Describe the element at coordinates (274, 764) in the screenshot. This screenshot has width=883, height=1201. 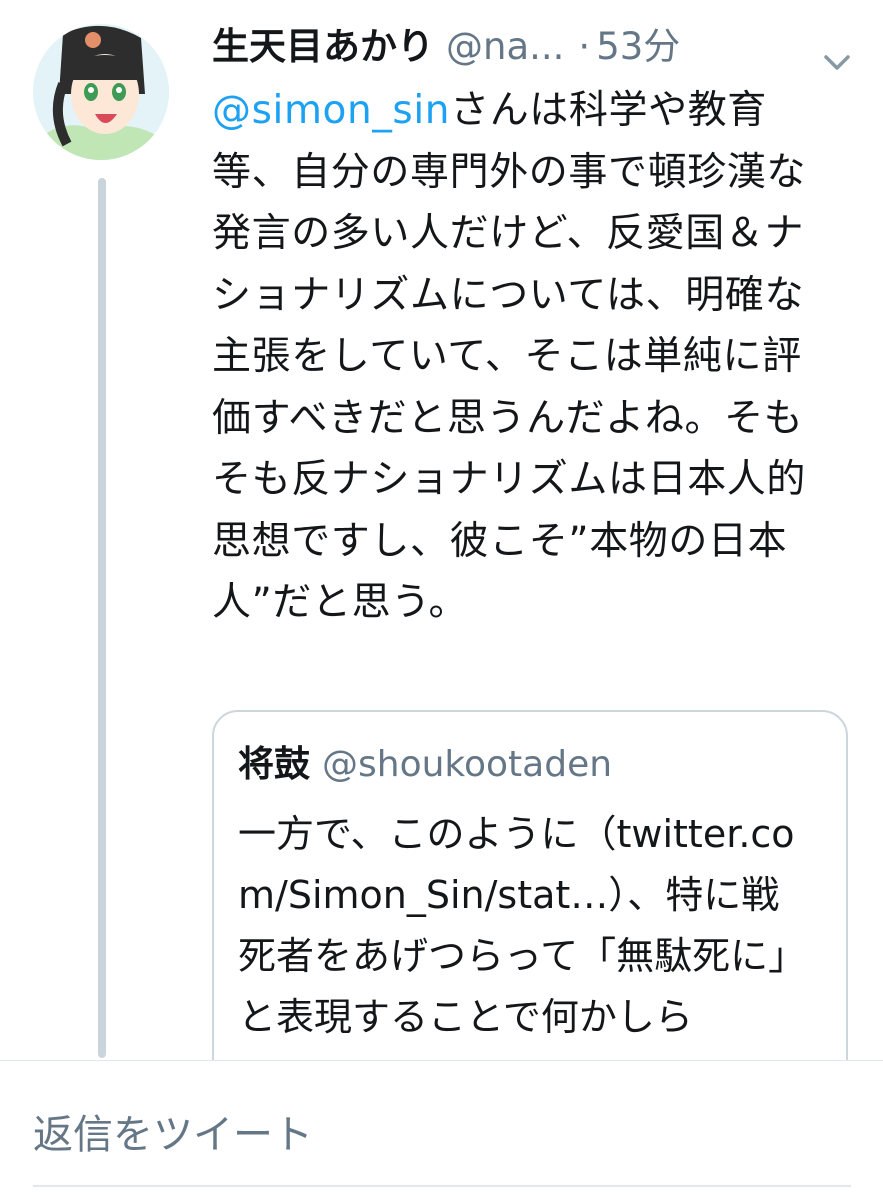
I see `quoted-display-name: 将鼓` at that location.